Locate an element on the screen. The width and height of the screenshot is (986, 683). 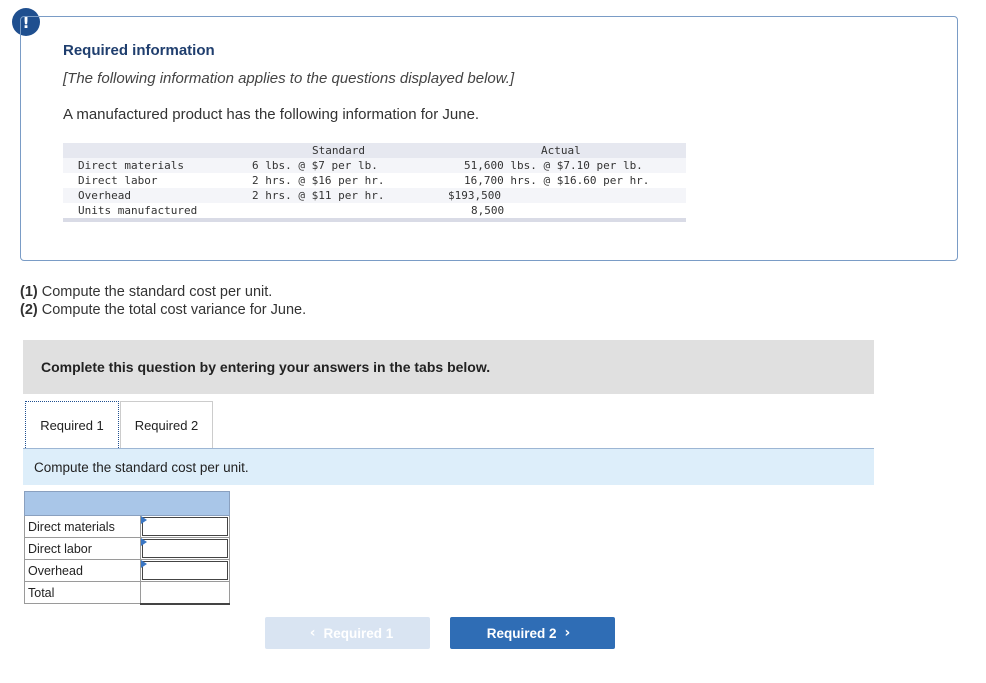
answer-row: Direct materials is located at coordinates (127, 526).